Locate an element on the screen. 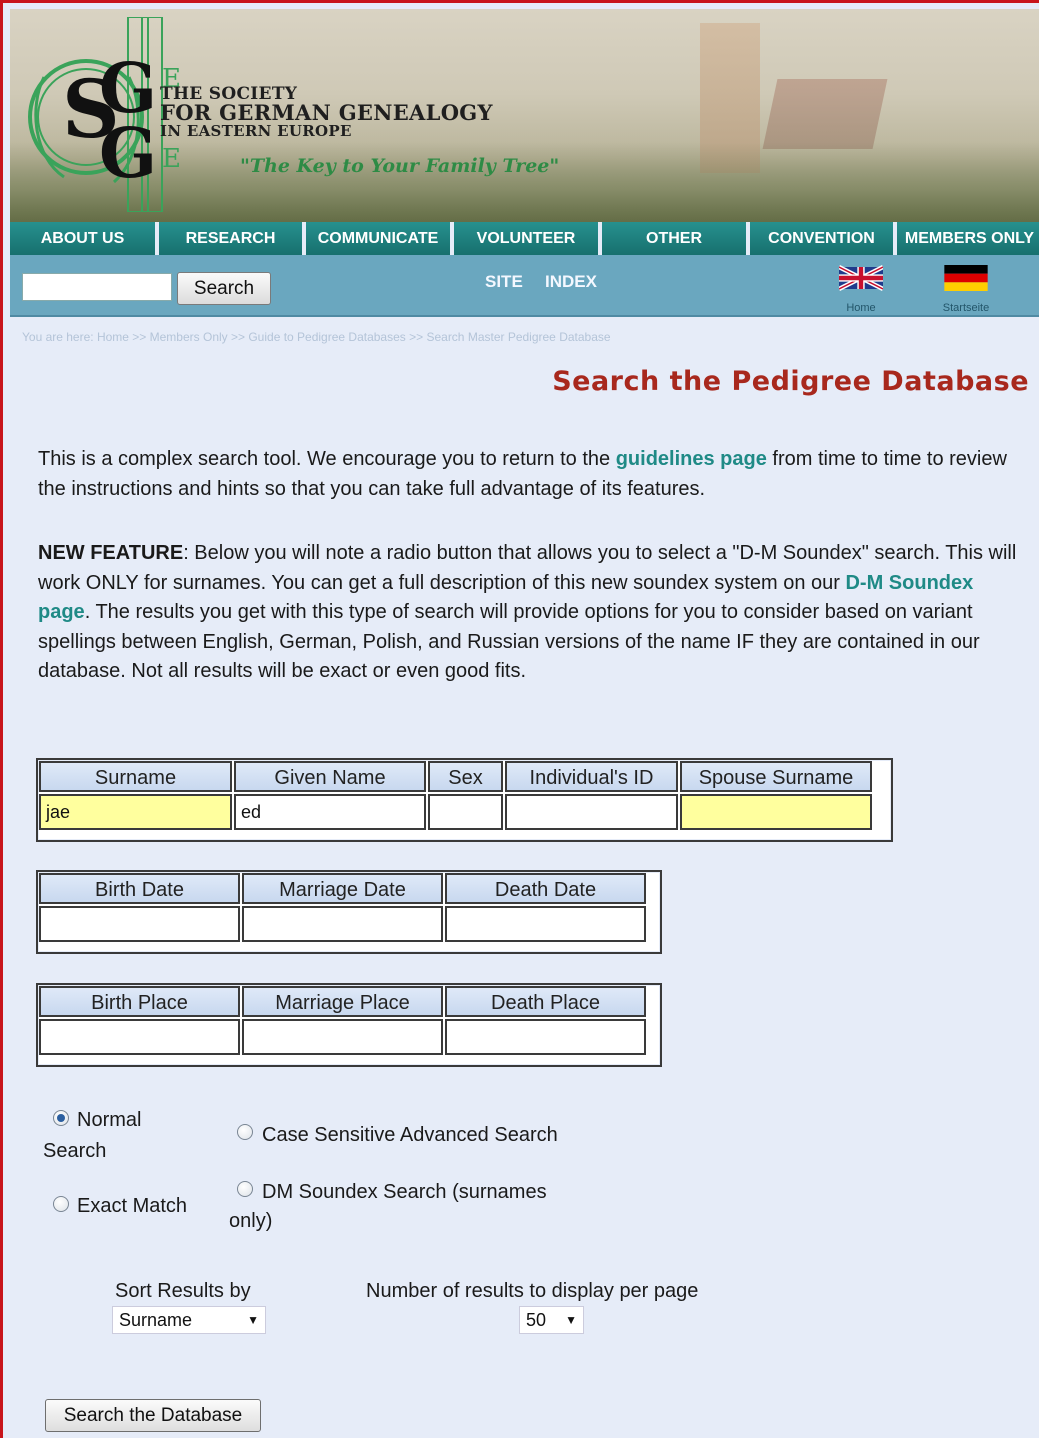 The image size is (1039, 1438). sort-label: Sort Results by is located at coordinates (183, 1291).